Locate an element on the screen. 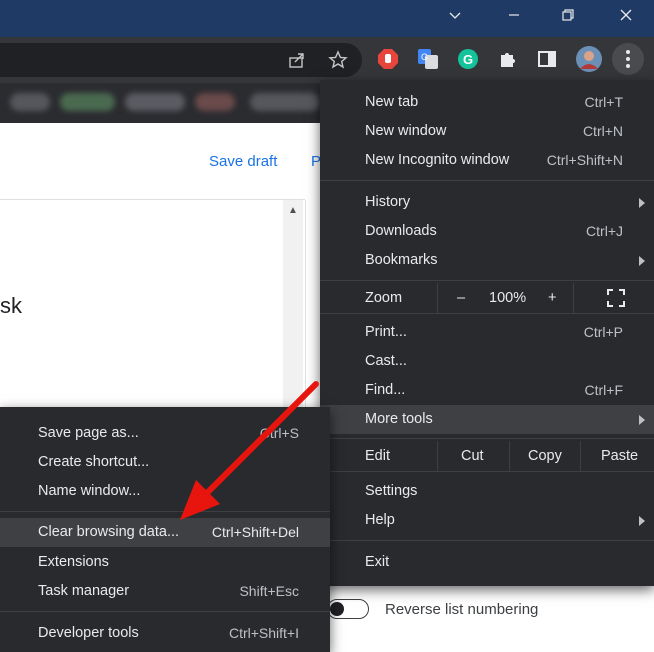 The height and width of the screenshot is (652, 654). star-icon is located at coordinates (338, 59).